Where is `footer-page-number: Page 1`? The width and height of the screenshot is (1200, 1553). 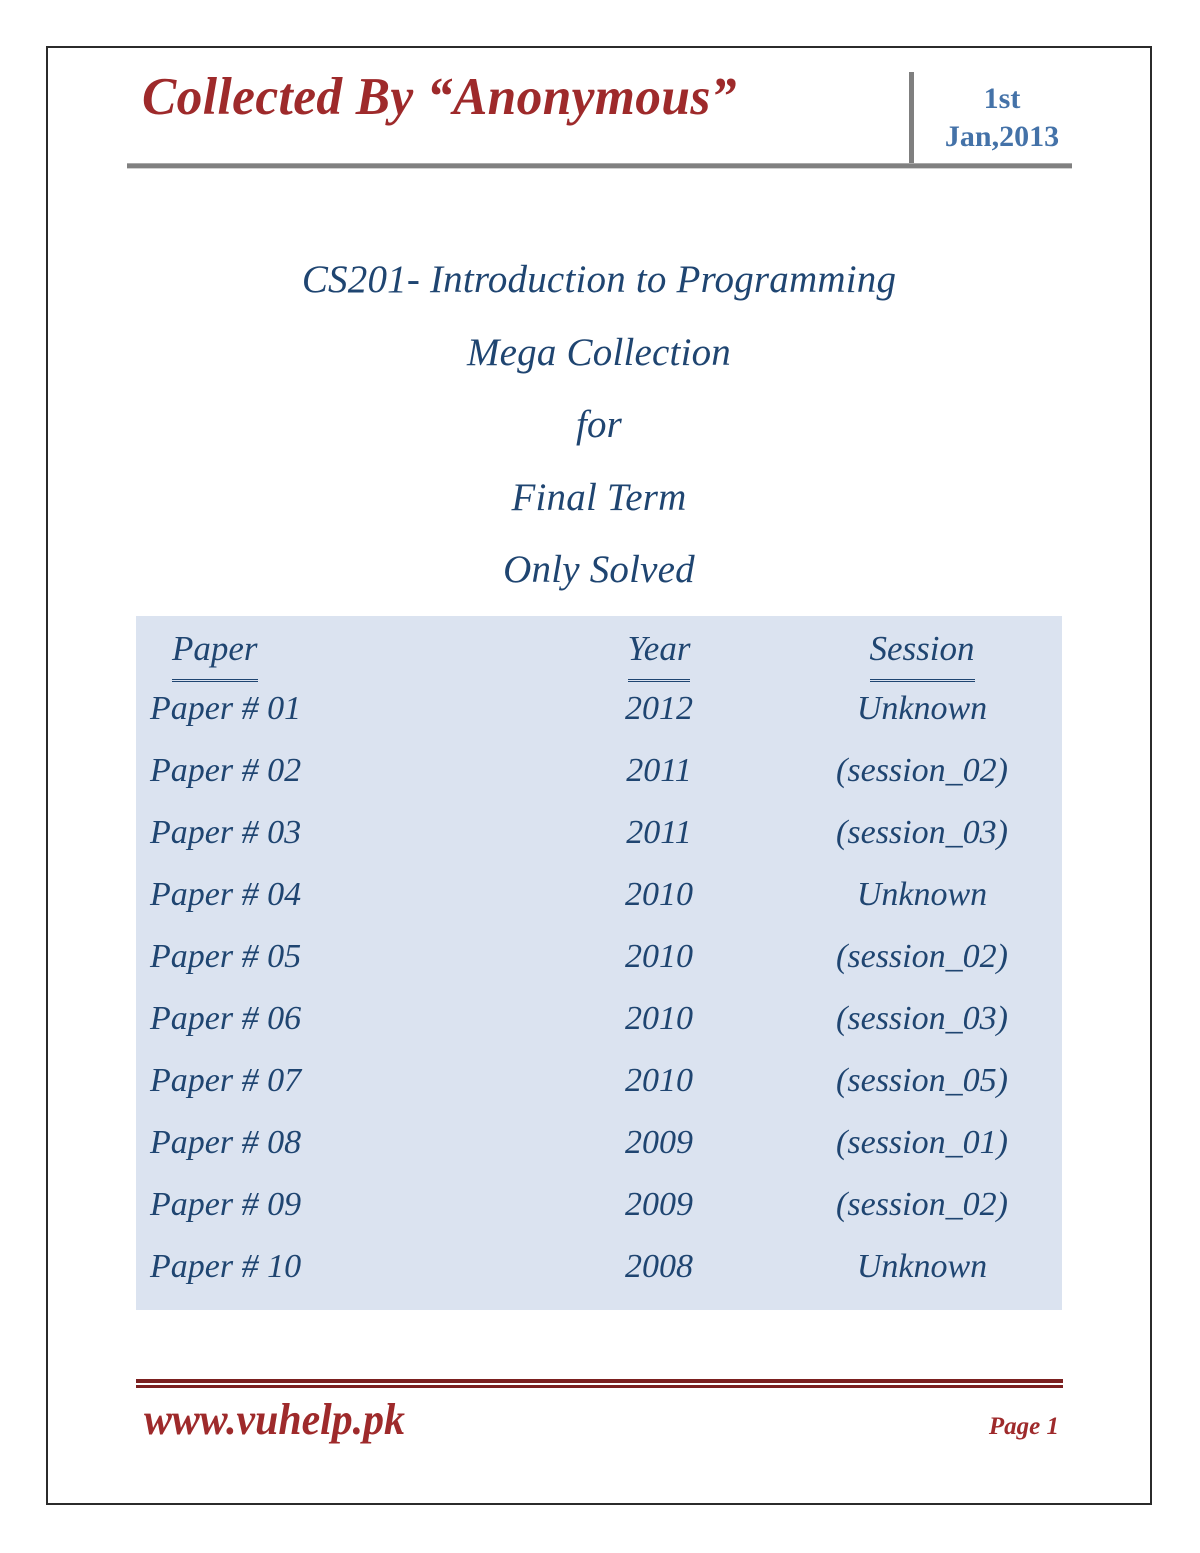
footer-page-number: Page 1 is located at coordinates (1023, 1426).